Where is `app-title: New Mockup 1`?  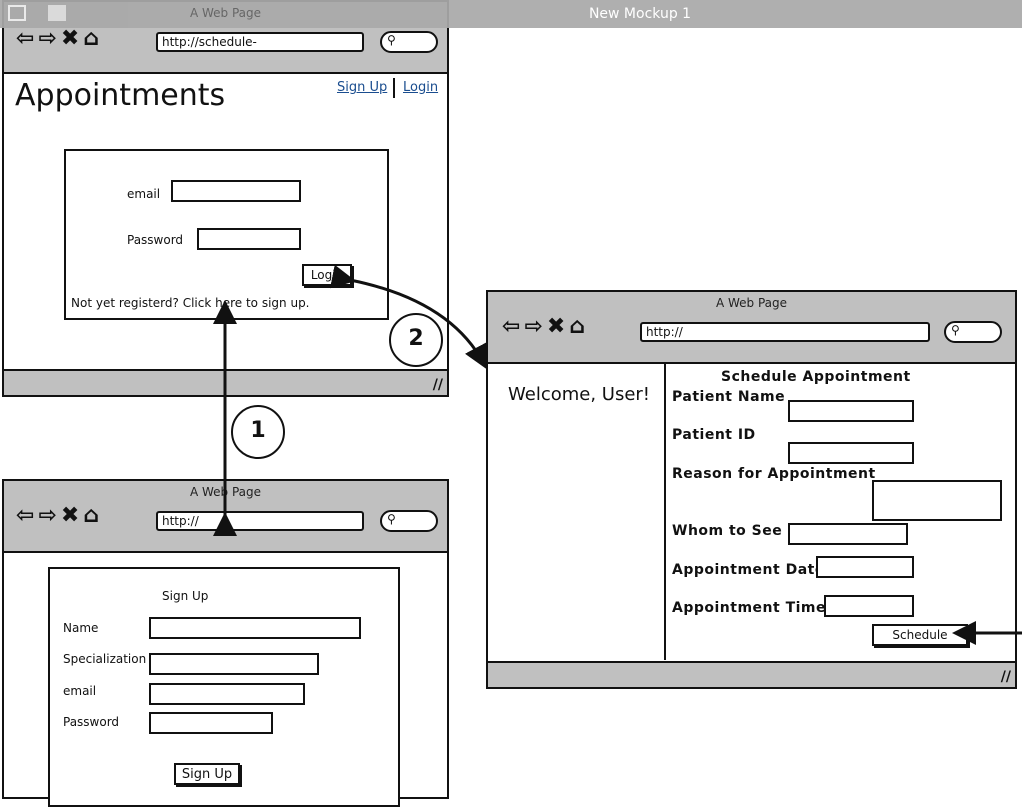 app-title: New Mockup 1 is located at coordinates (640, 14).